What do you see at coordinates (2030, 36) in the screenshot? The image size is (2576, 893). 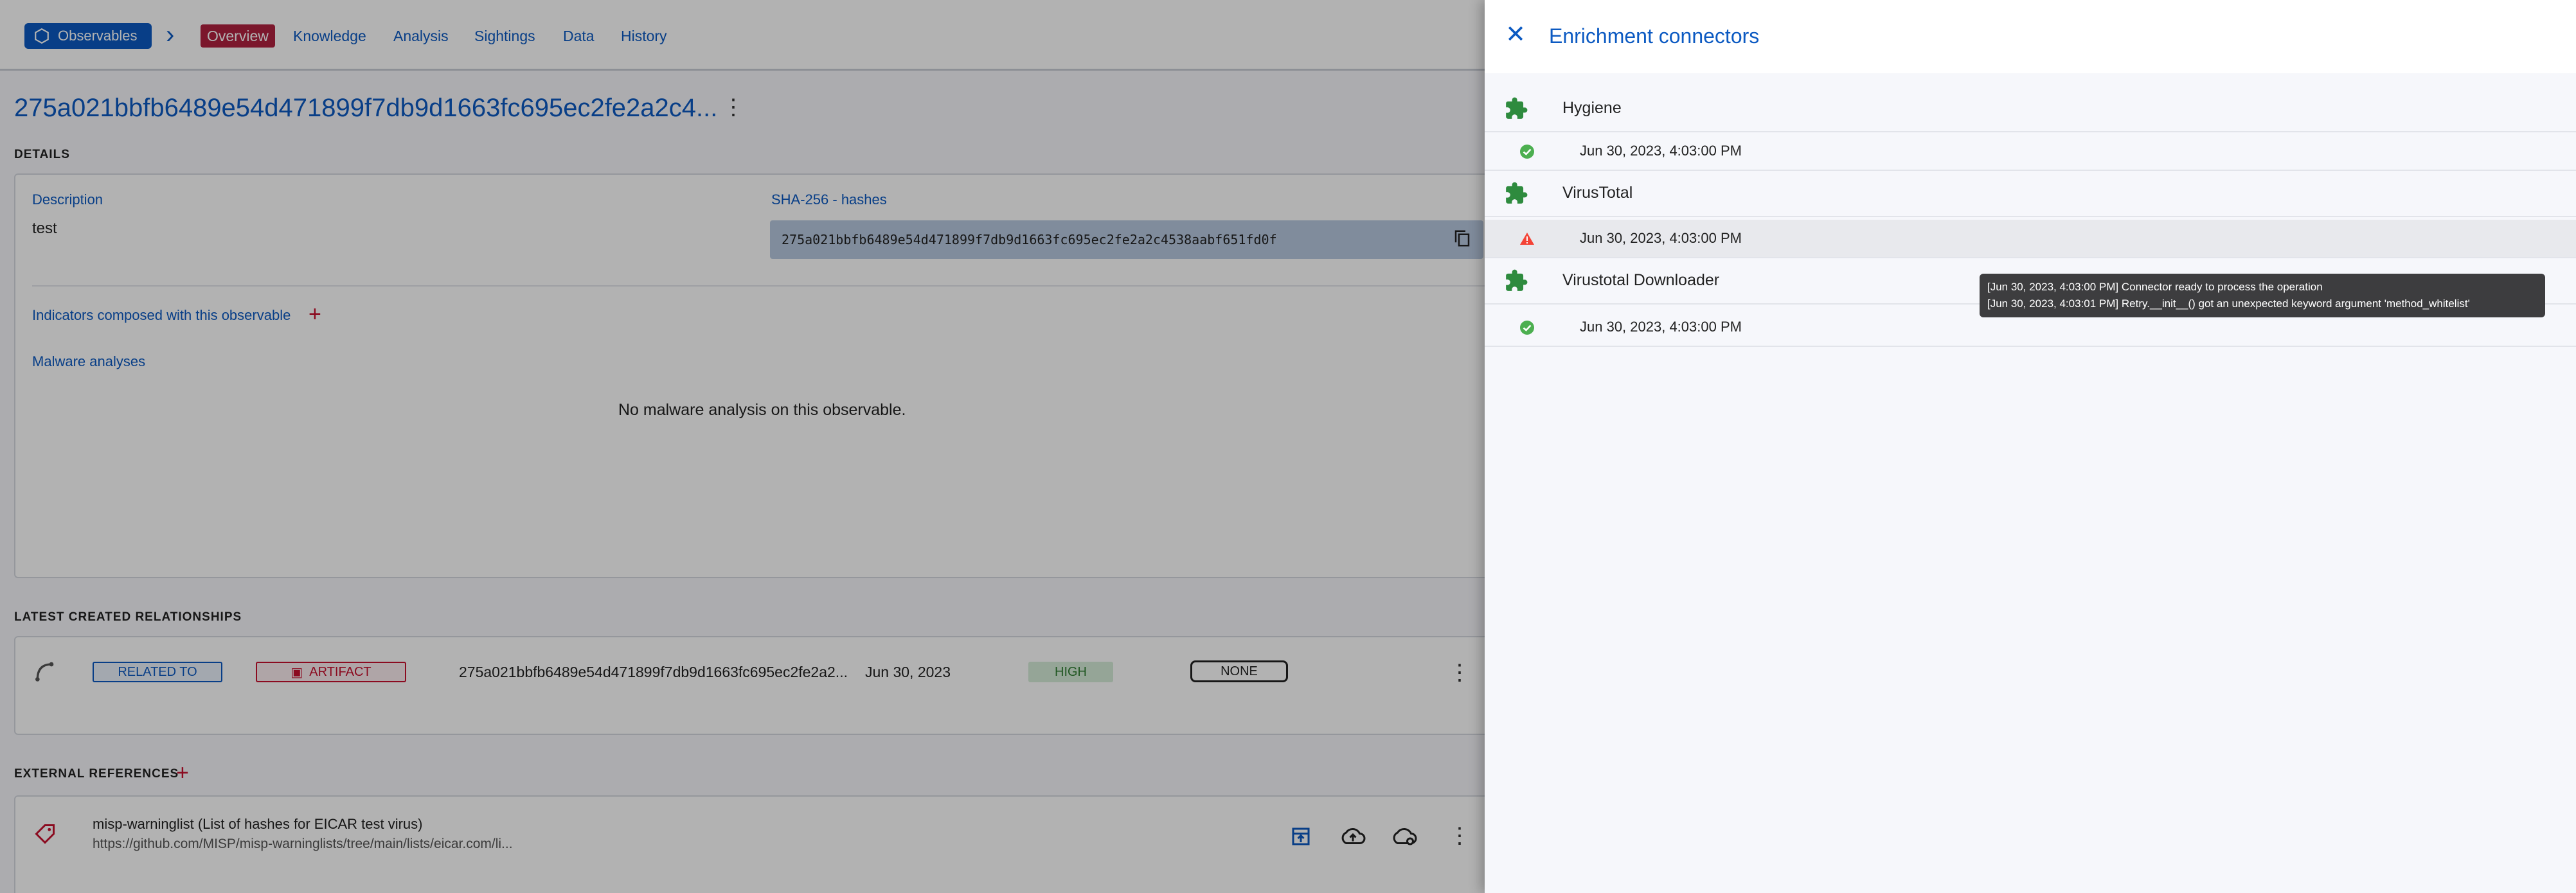 I see `drawer-header: ✕ Enrichment connectors` at bounding box center [2030, 36].